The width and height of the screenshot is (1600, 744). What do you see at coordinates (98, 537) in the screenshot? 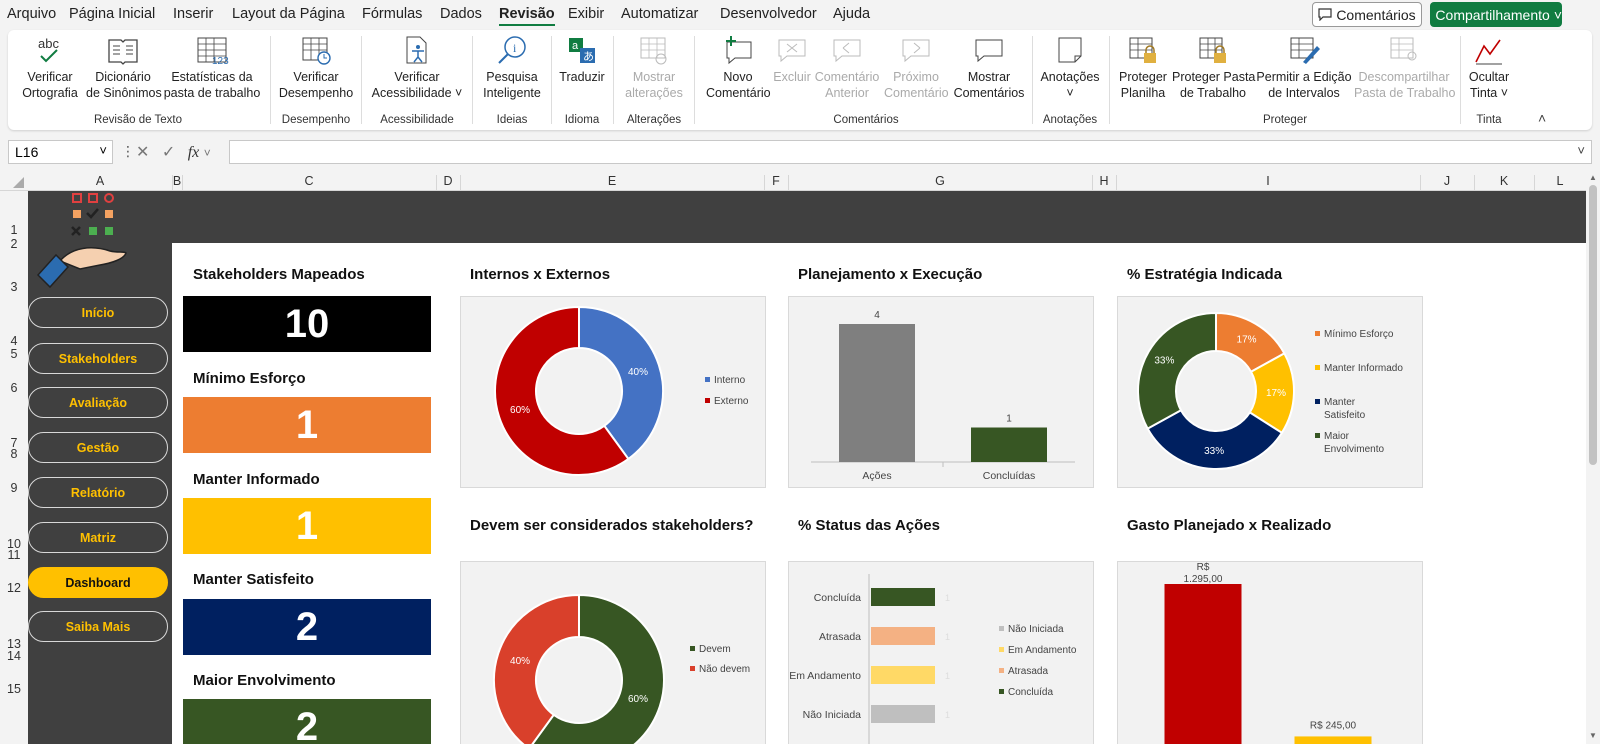
I see `nav-matriz-button: Matriz` at bounding box center [98, 537].